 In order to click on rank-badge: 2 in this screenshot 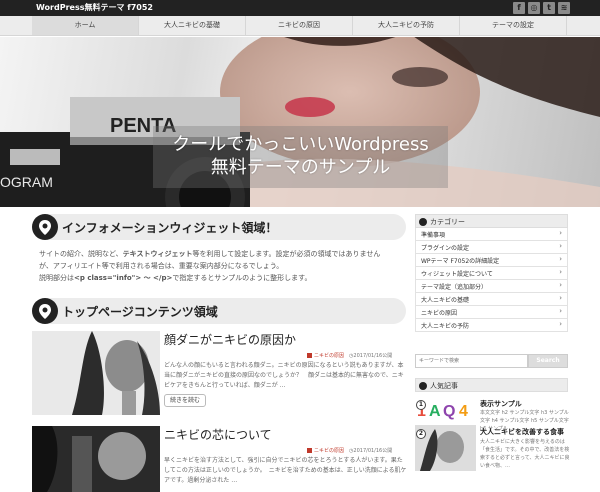, I will do `click(421, 434)`.